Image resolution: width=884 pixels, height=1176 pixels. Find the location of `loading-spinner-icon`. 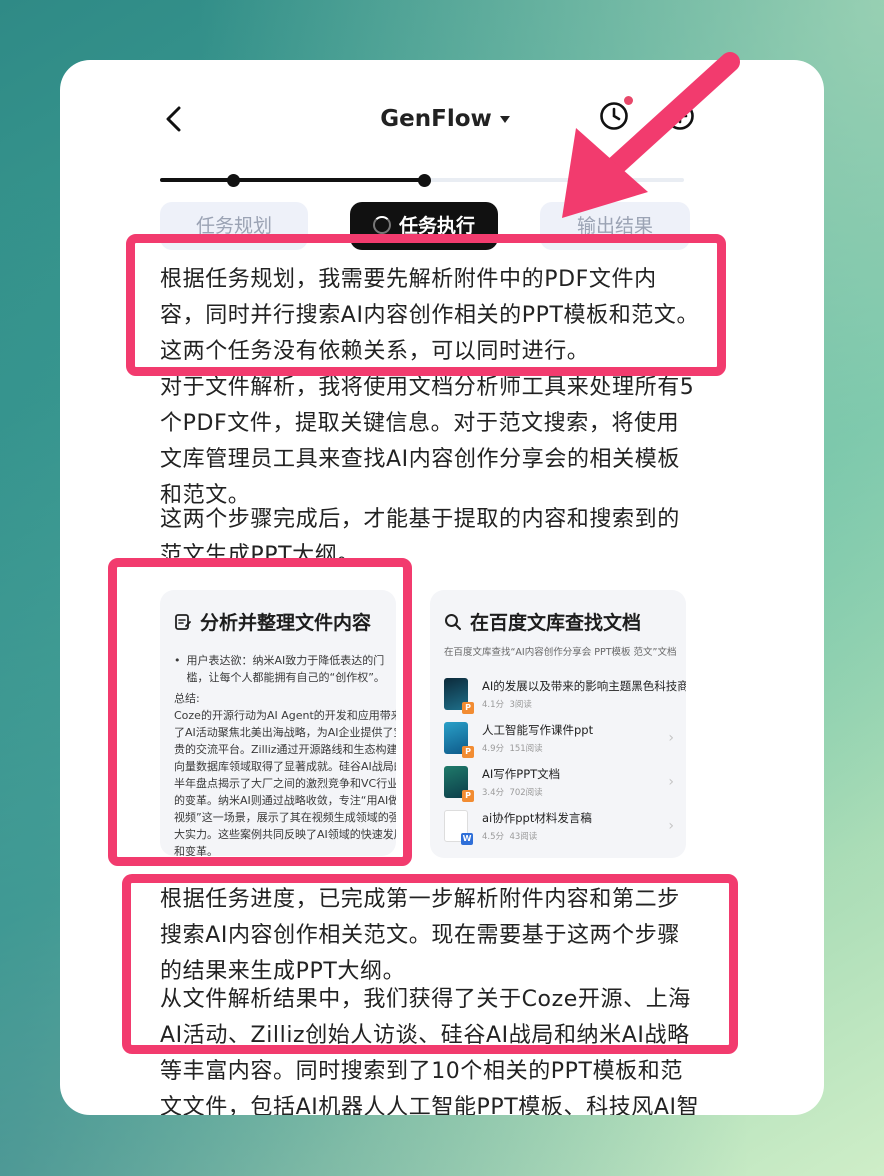

loading-spinner-icon is located at coordinates (381, 225).